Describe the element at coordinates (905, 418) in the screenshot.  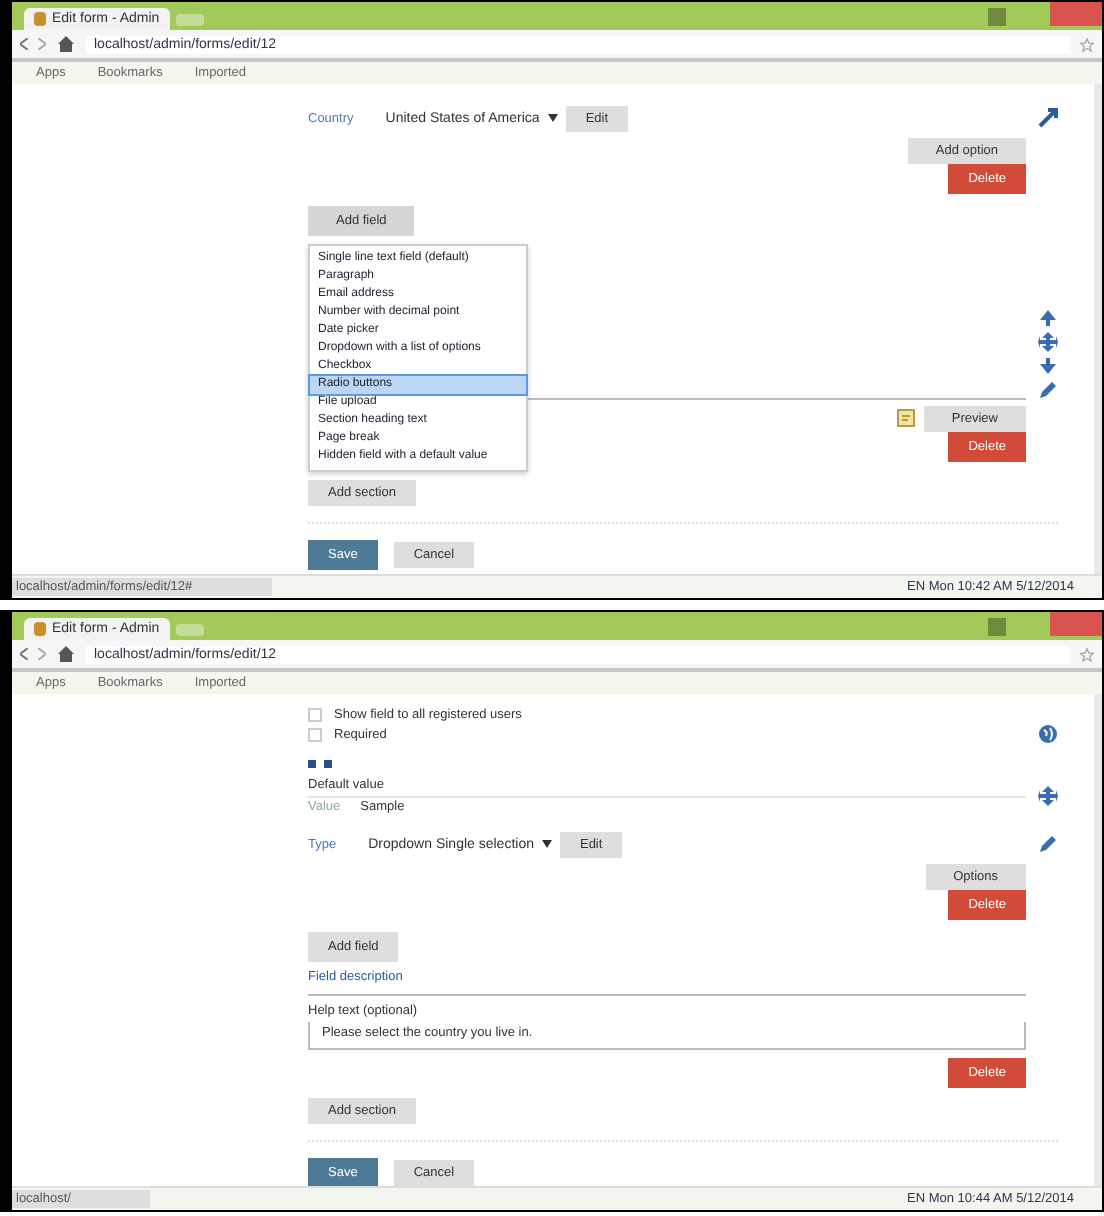
I see `note-icon` at that location.